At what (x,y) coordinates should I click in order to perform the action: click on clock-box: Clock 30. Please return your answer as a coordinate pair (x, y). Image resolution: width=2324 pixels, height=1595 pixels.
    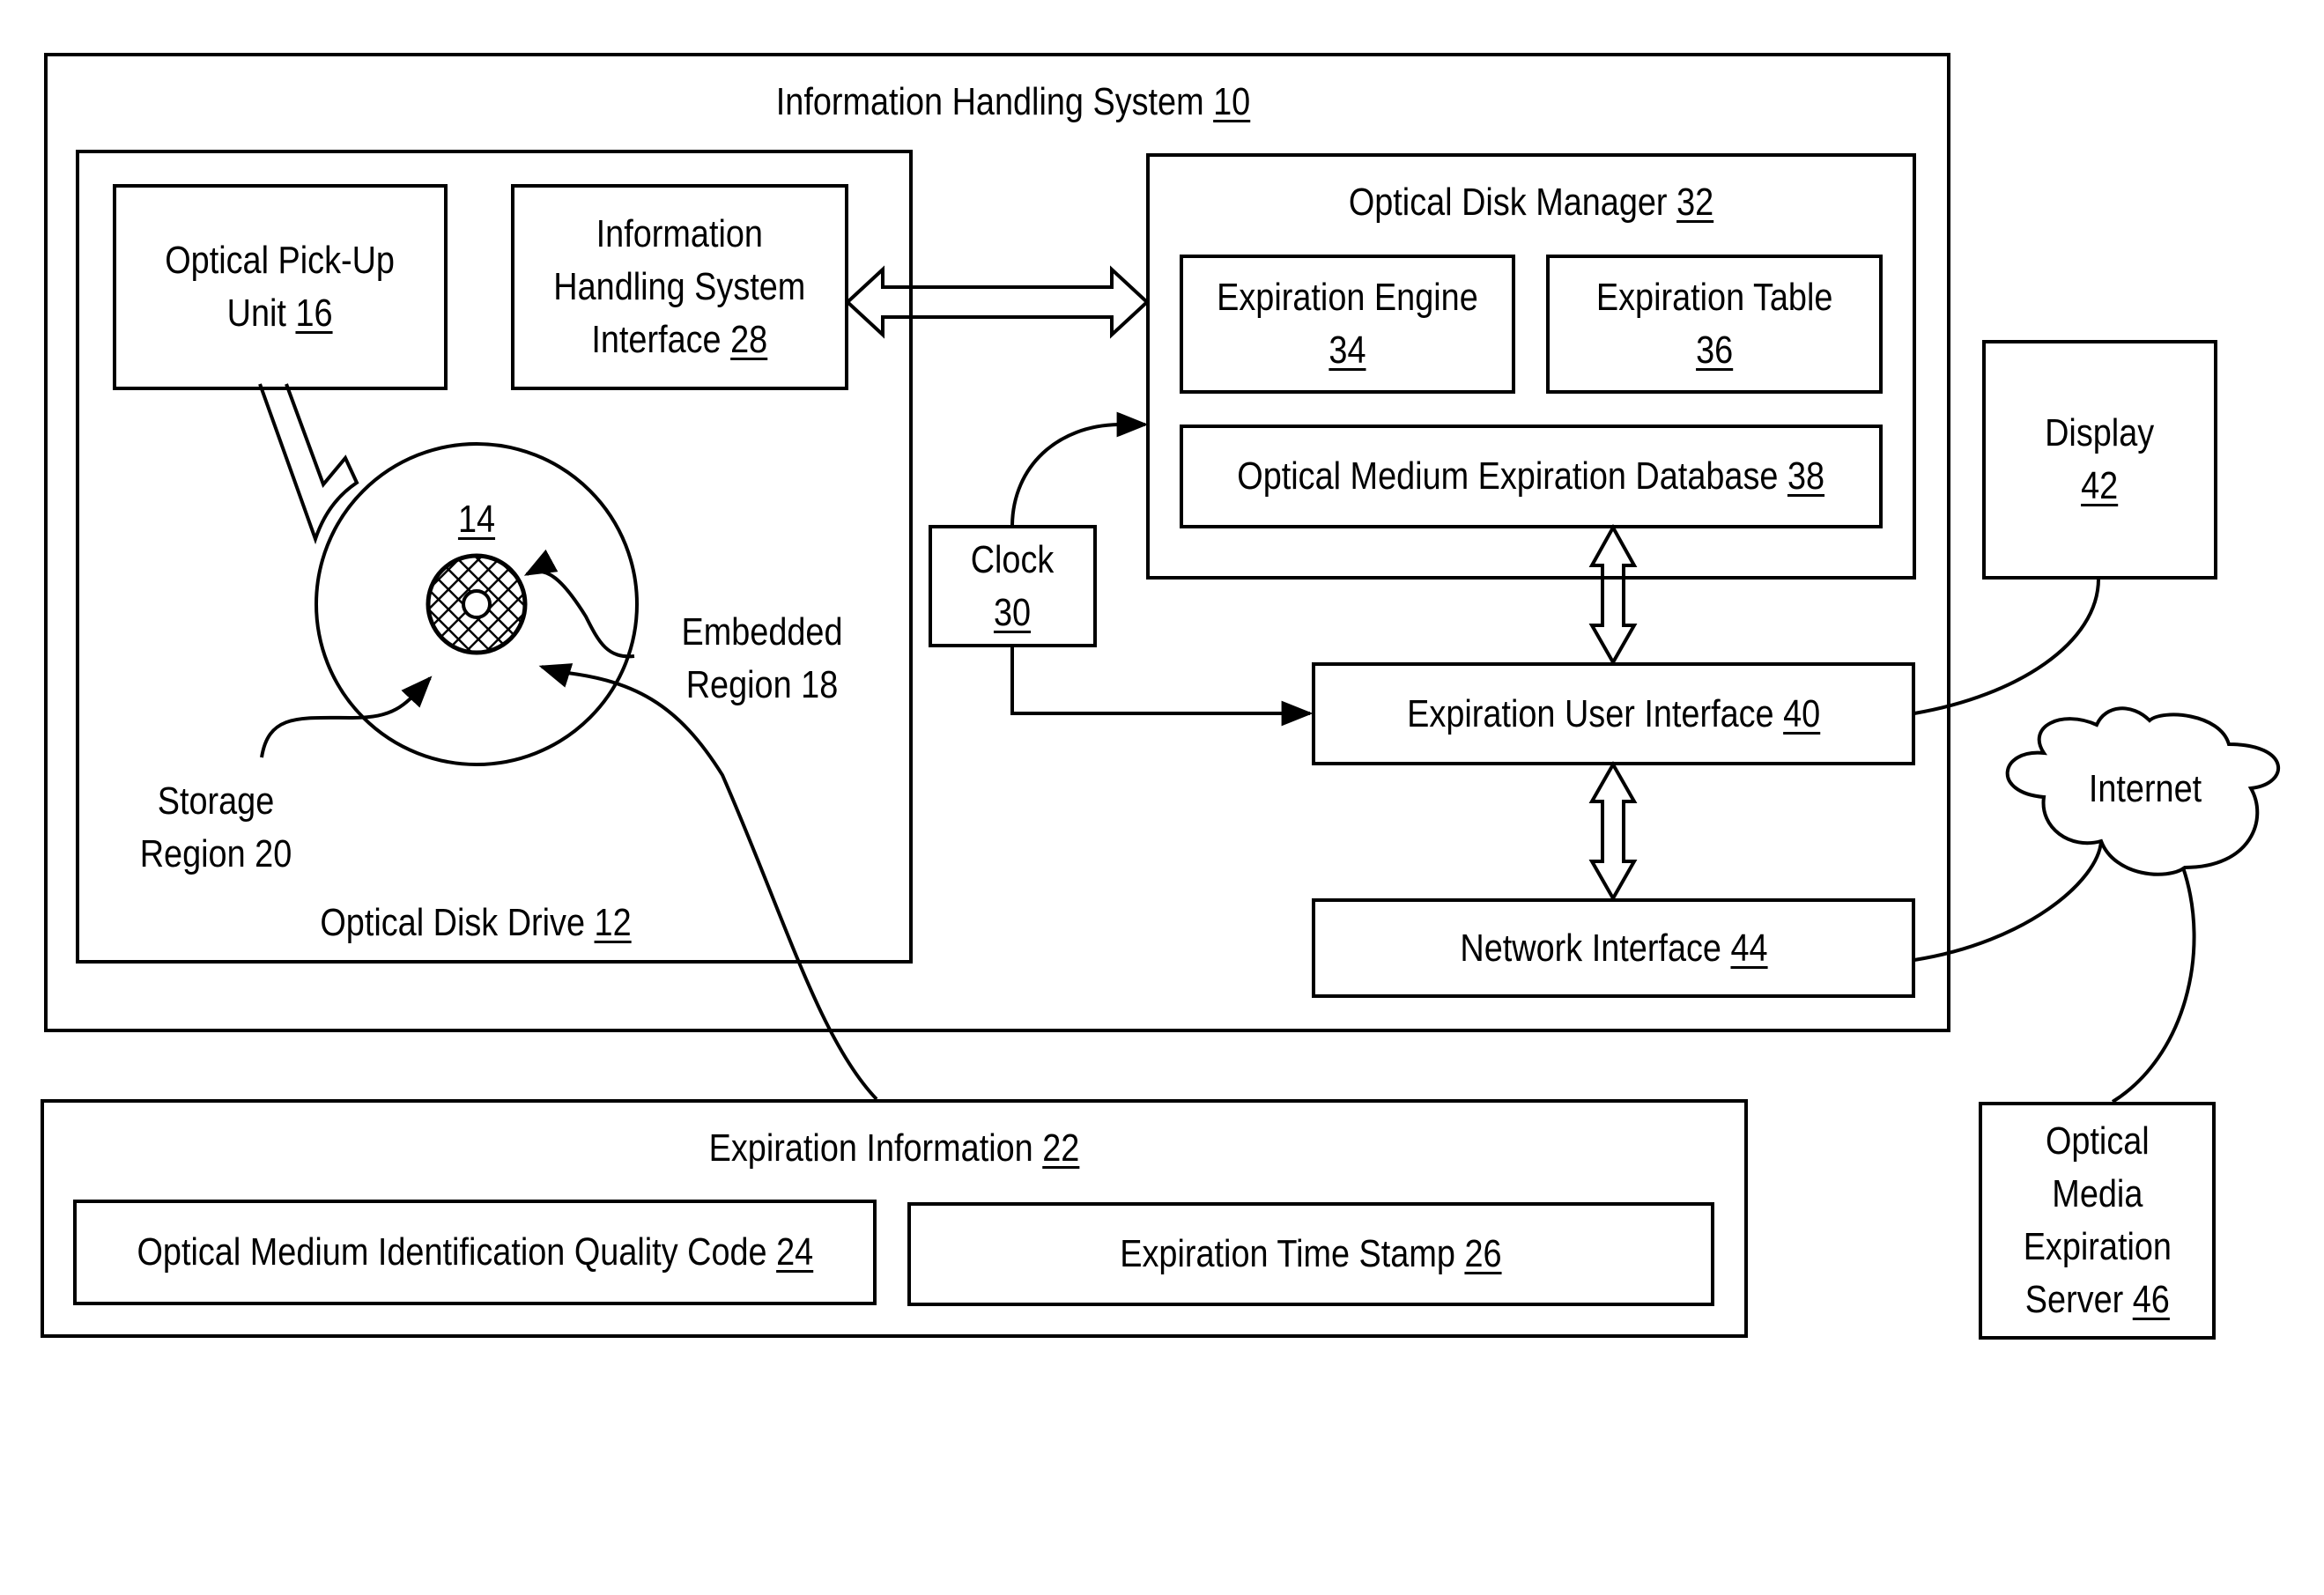
    Looking at the image, I should click on (1013, 586).